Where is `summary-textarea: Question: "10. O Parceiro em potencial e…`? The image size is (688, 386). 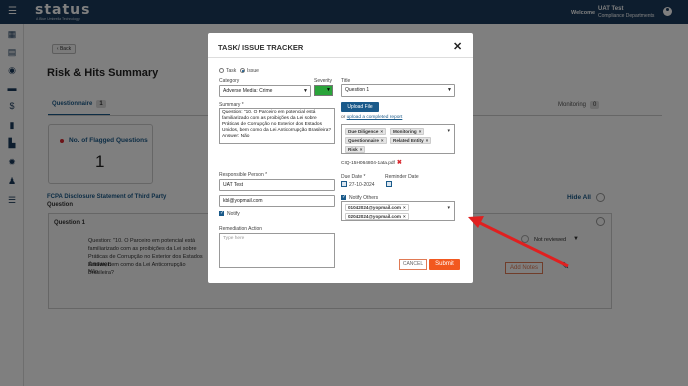
summary-textarea: Question: "10. O Parceiro em potencial e… is located at coordinates (277, 126).